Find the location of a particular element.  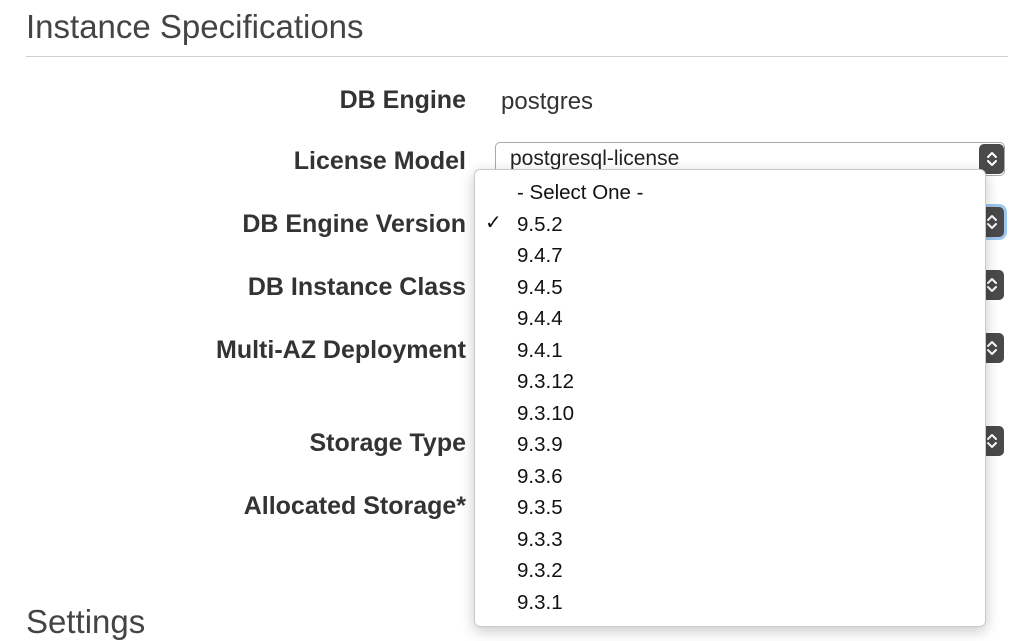

db-engine-value: postgres is located at coordinates (547, 101).